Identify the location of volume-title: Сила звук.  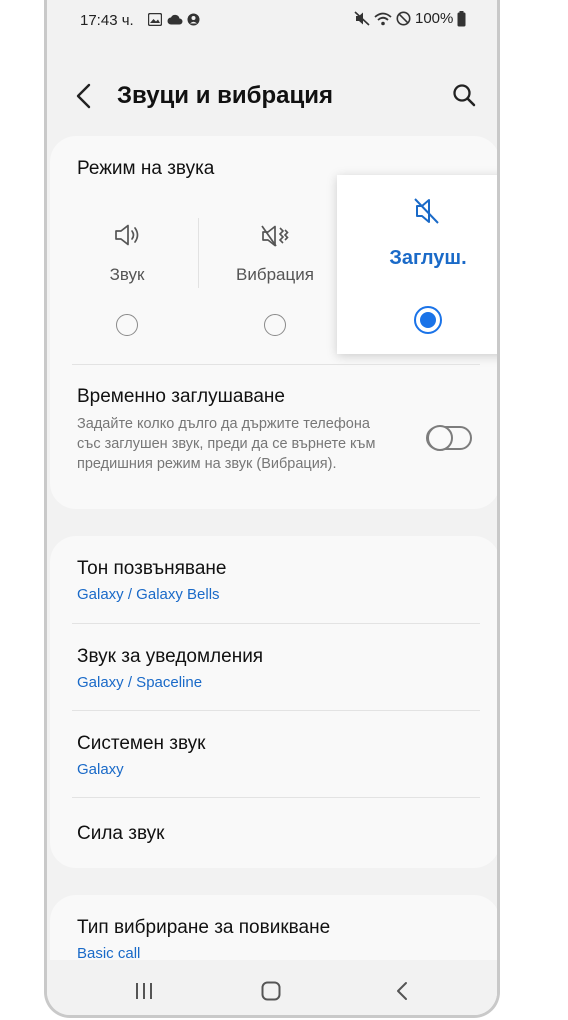
(121, 833).